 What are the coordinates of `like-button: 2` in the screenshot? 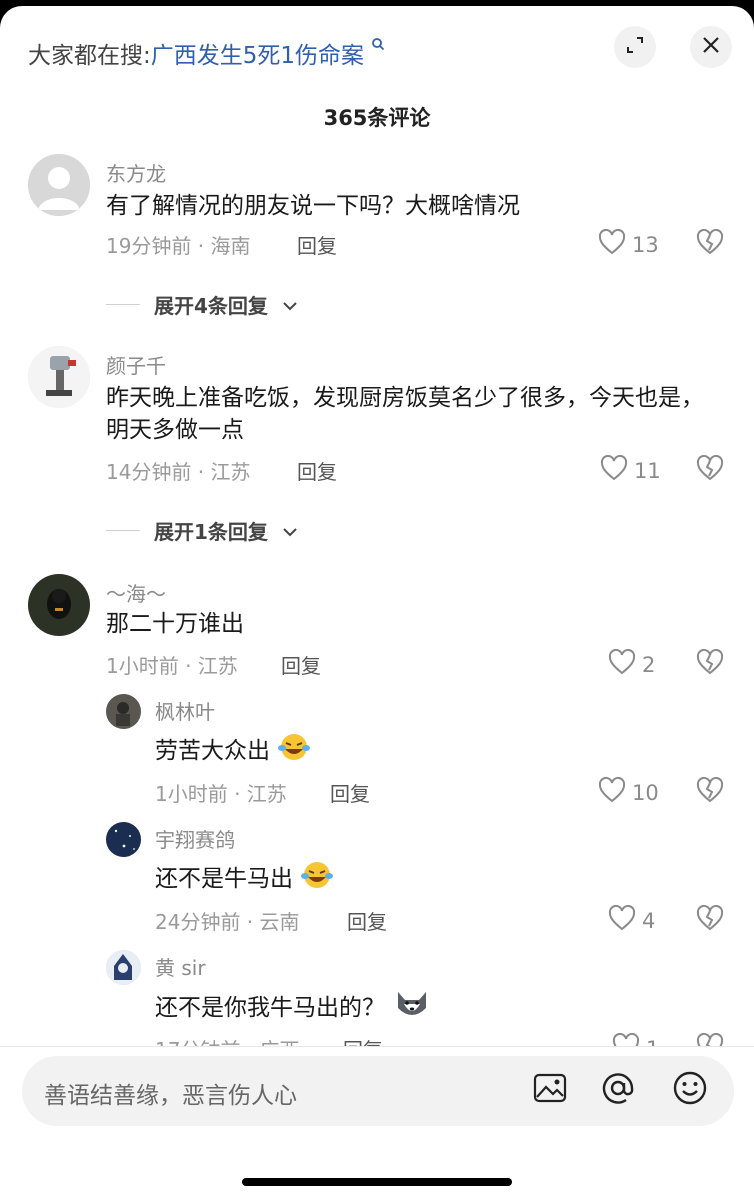 It's located at (632, 664).